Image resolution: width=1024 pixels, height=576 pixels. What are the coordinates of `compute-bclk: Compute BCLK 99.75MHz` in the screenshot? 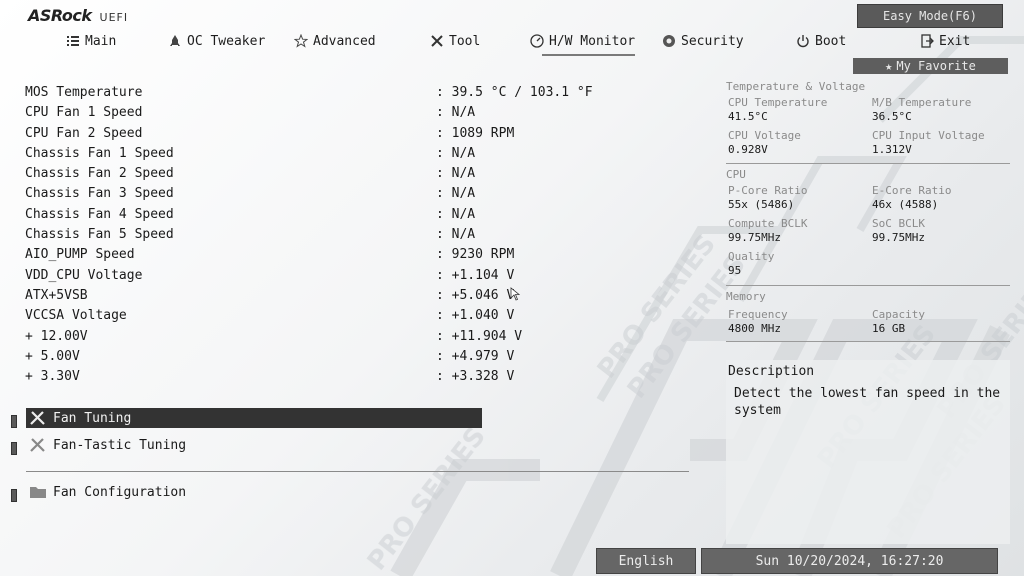 It's located at (768, 230).